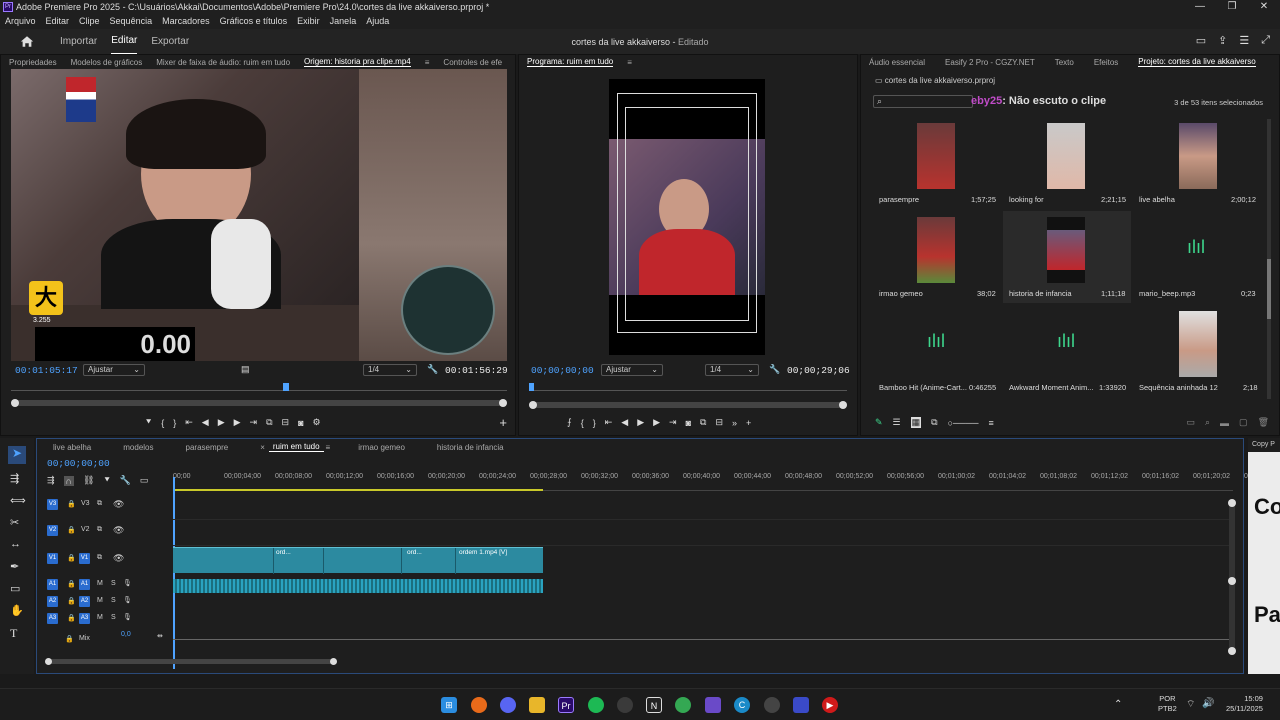 The width and height of the screenshot is (1280, 720). Describe the element at coordinates (897, 62) in the screenshot. I see `tab-audio-essencial: Áudio essencial` at that location.